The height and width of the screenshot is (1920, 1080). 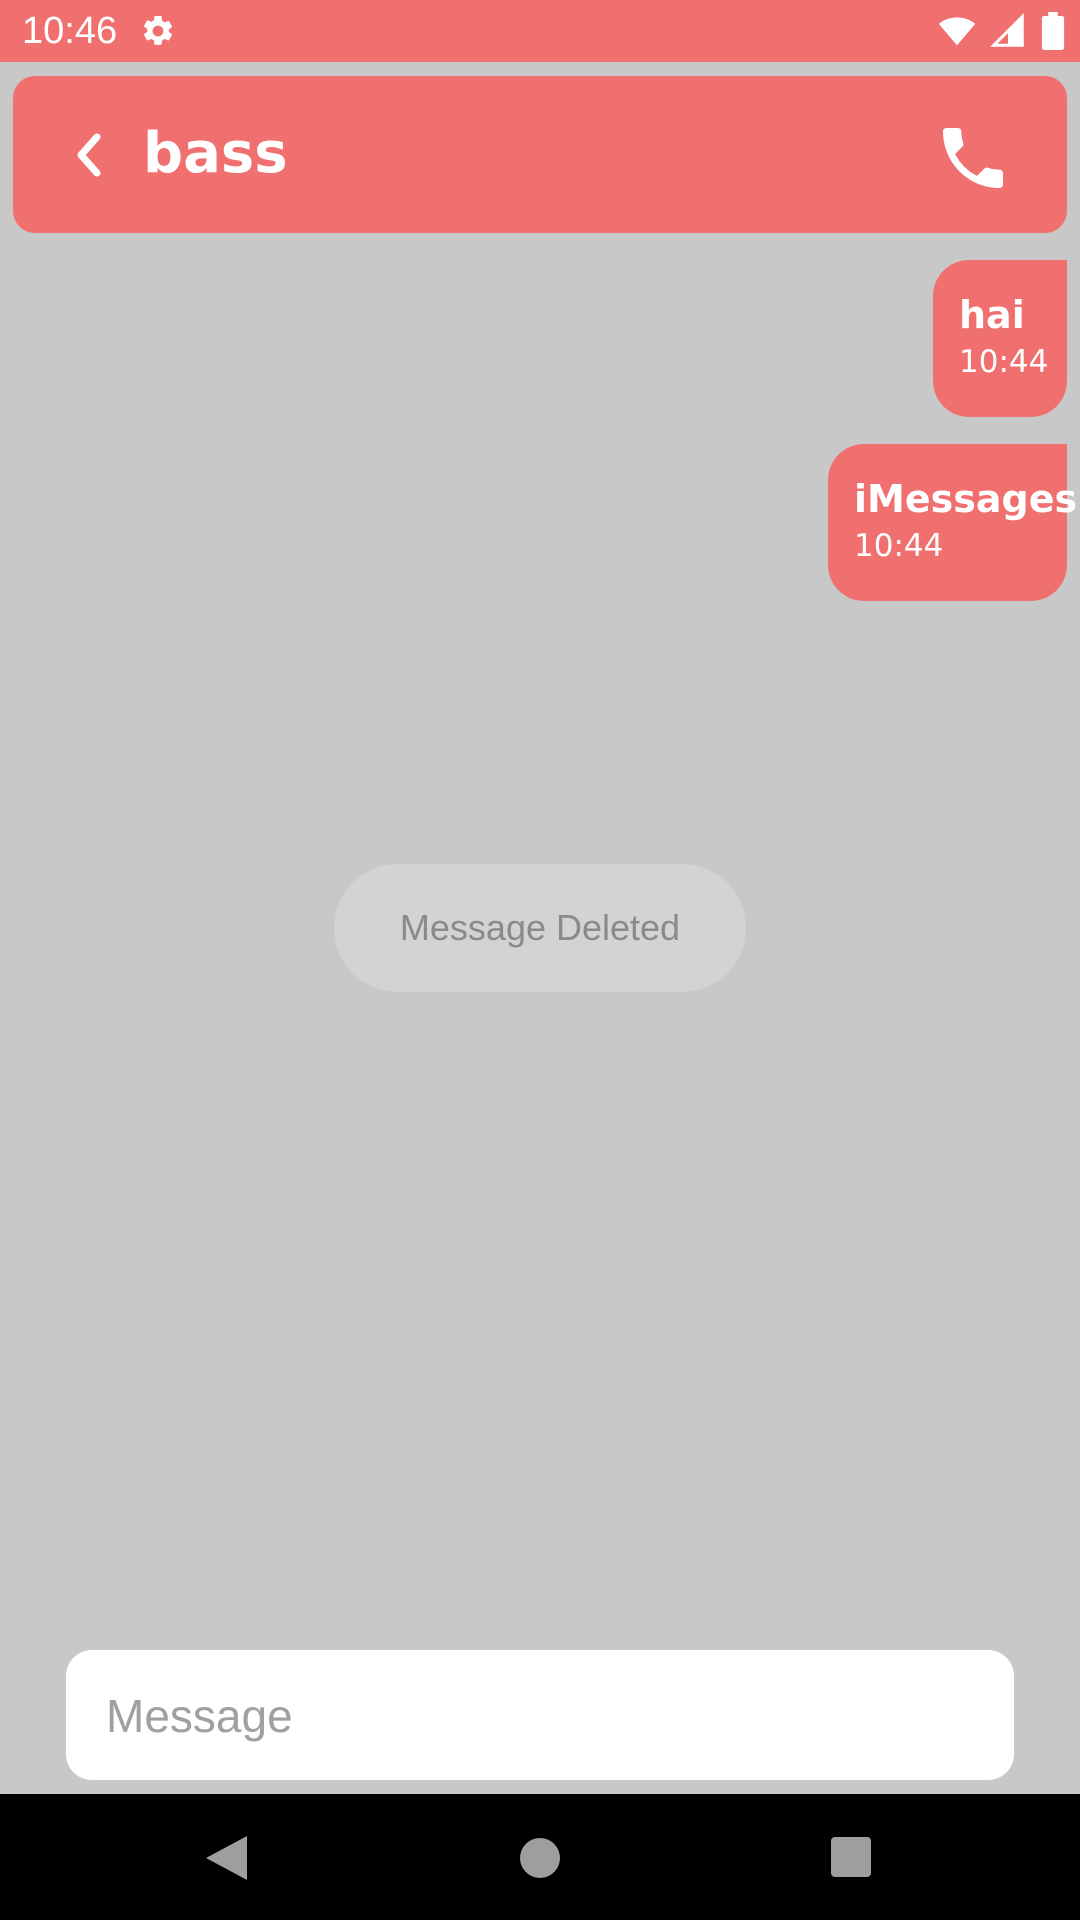 What do you see at coordinates (540, 1858) in the screenshot?
I see `nav-home-icon` at bounding box center [540, 1858].